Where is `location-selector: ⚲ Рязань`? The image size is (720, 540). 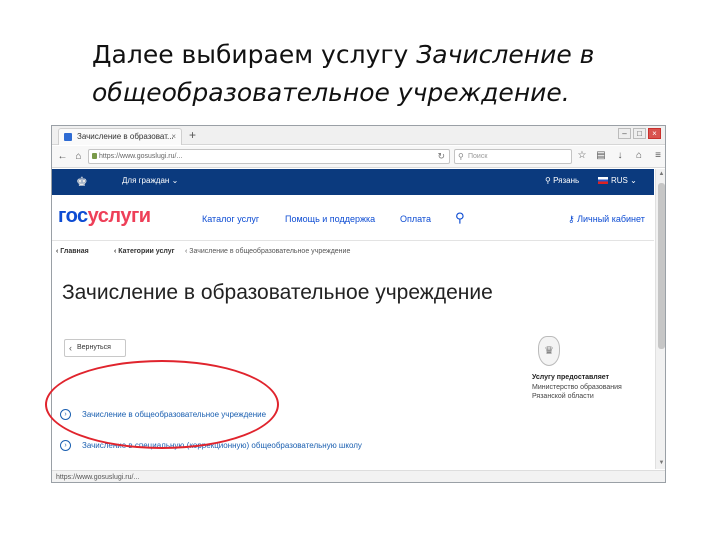
location-selector: ⚲ Рязань is located at coordinates (562, 180).